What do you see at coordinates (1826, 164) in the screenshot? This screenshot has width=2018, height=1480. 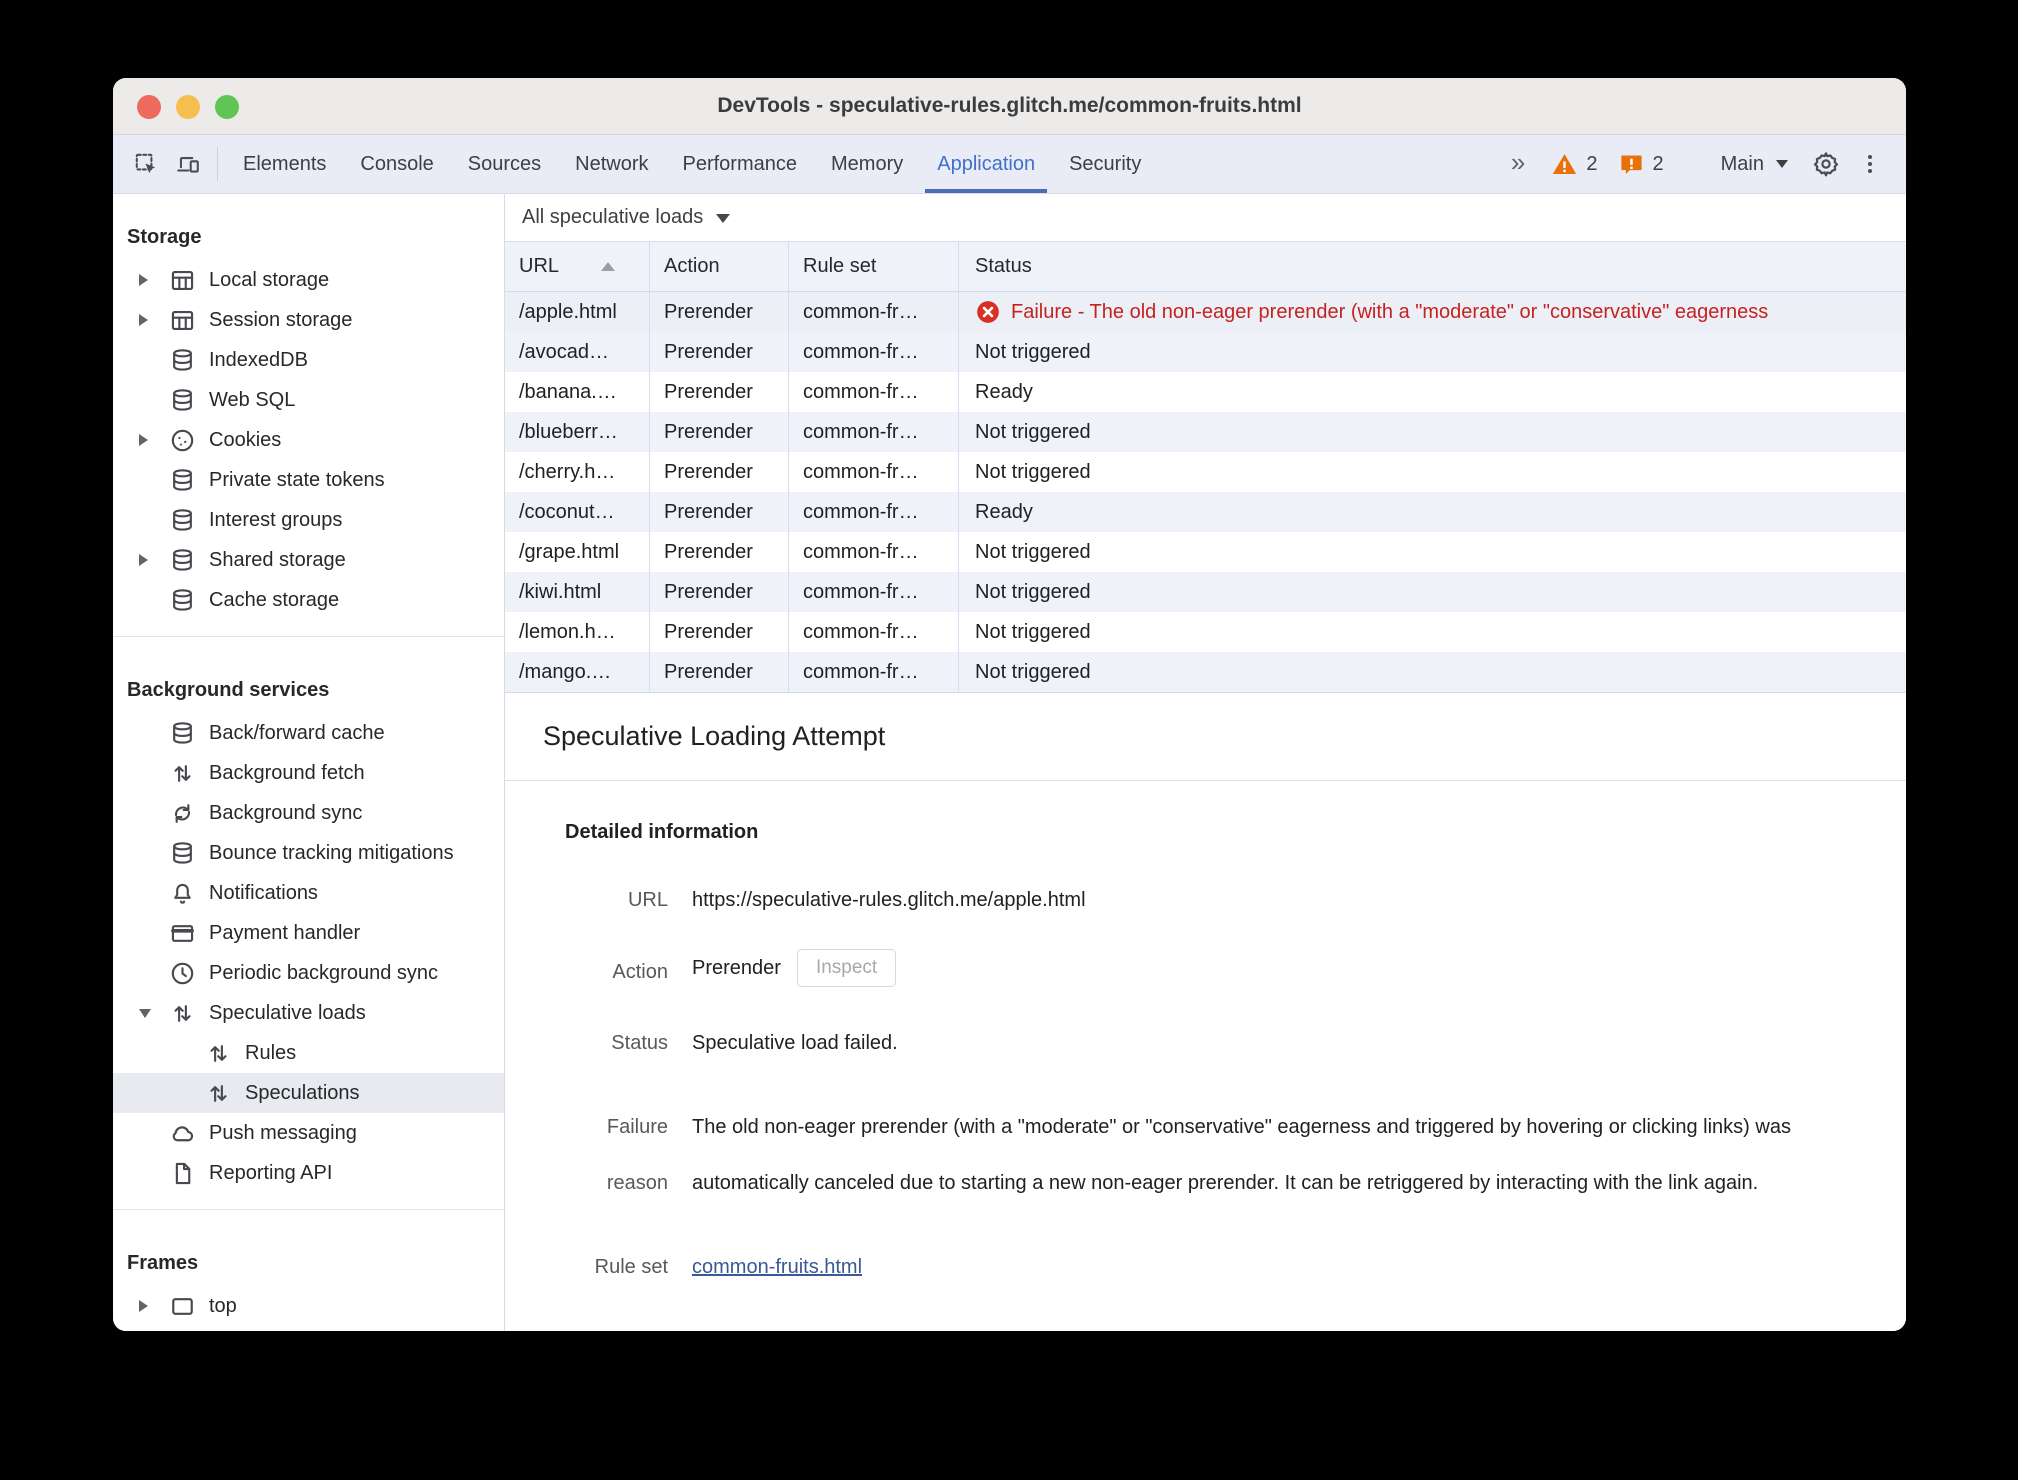 I see `settings-gear-icon` at bounding box center [1826, 164].